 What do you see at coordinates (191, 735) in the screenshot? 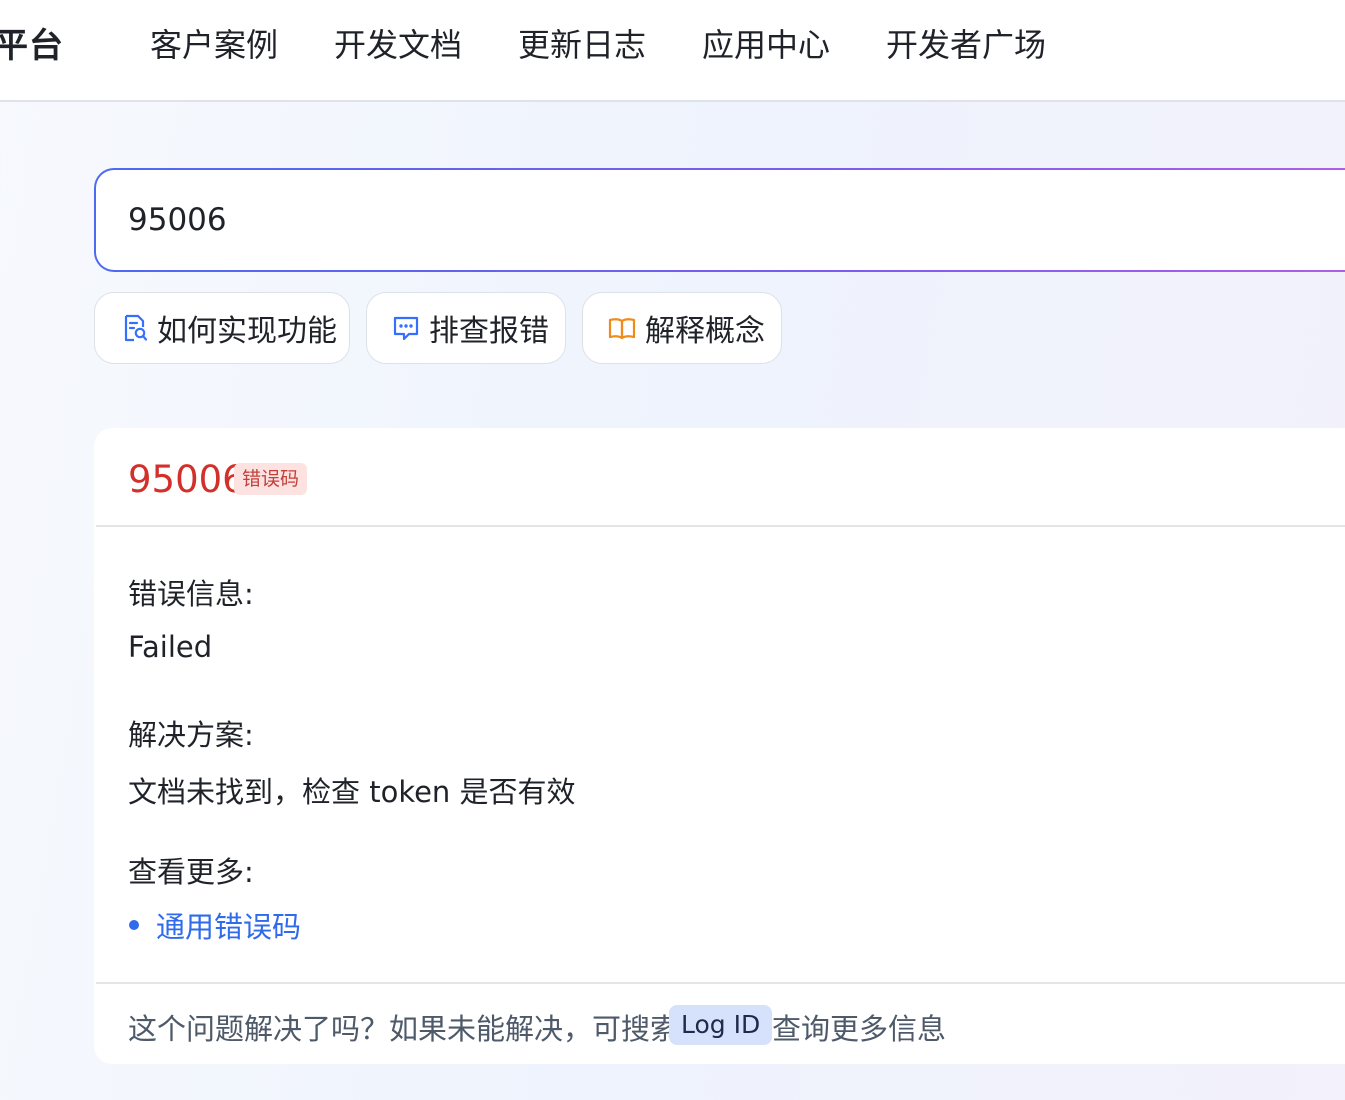
I see `solution-label: 解决方案:` at bounding box center [191, 735].